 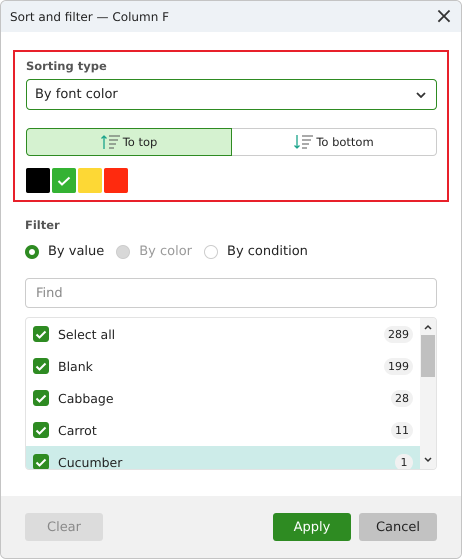 What do you see at coordinates (223, 457) in the screenshot?
I see `list-item: Cucumber 1` at bounding box center [223, 457].